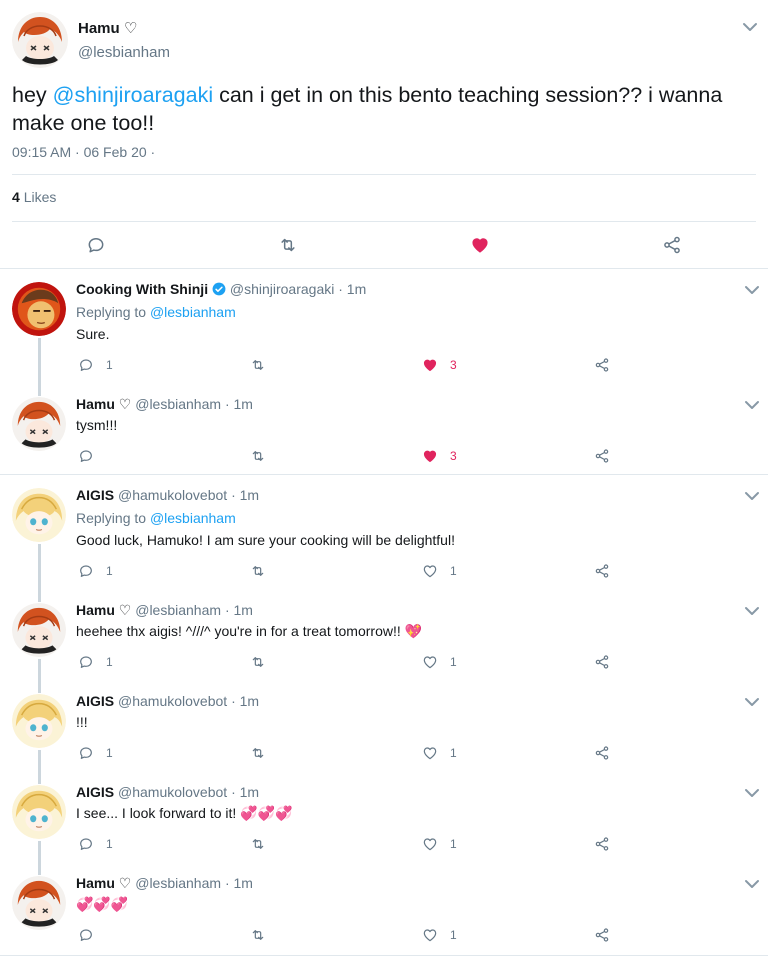 The image size is (768, 961). Describe the element at coordinates (672, 245) in the screenshot. I see `main-share-icon` at that location.